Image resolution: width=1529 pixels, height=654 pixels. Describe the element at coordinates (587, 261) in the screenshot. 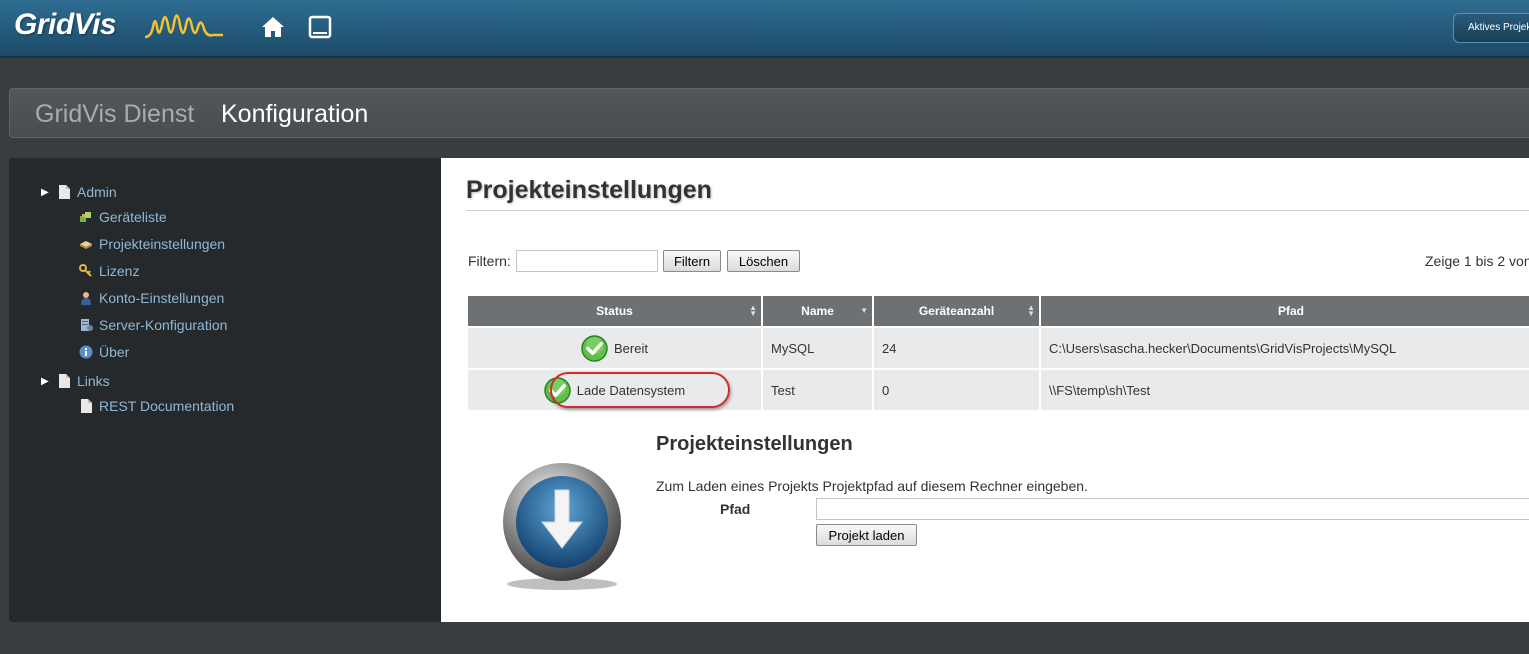

I see `filter-input` at that location.